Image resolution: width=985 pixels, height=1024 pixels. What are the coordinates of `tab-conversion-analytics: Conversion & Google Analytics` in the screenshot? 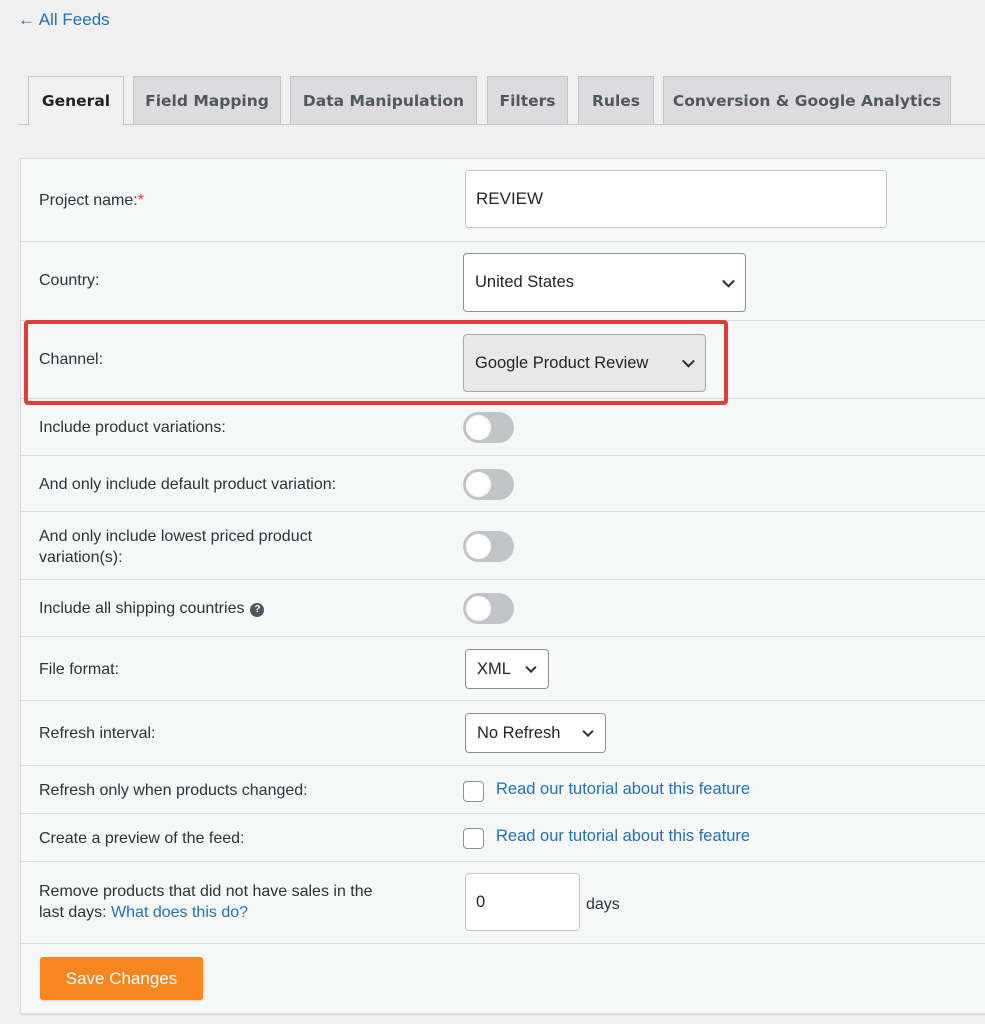 It's located at (807, 100).